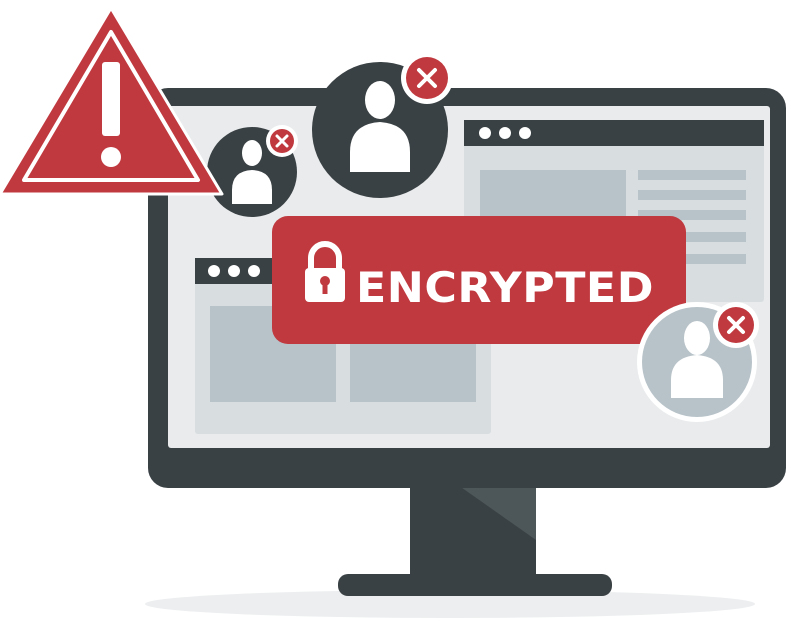 This screenshot has height=626, width=798. I want to click on monitor-stand-base, so click(475, 585).